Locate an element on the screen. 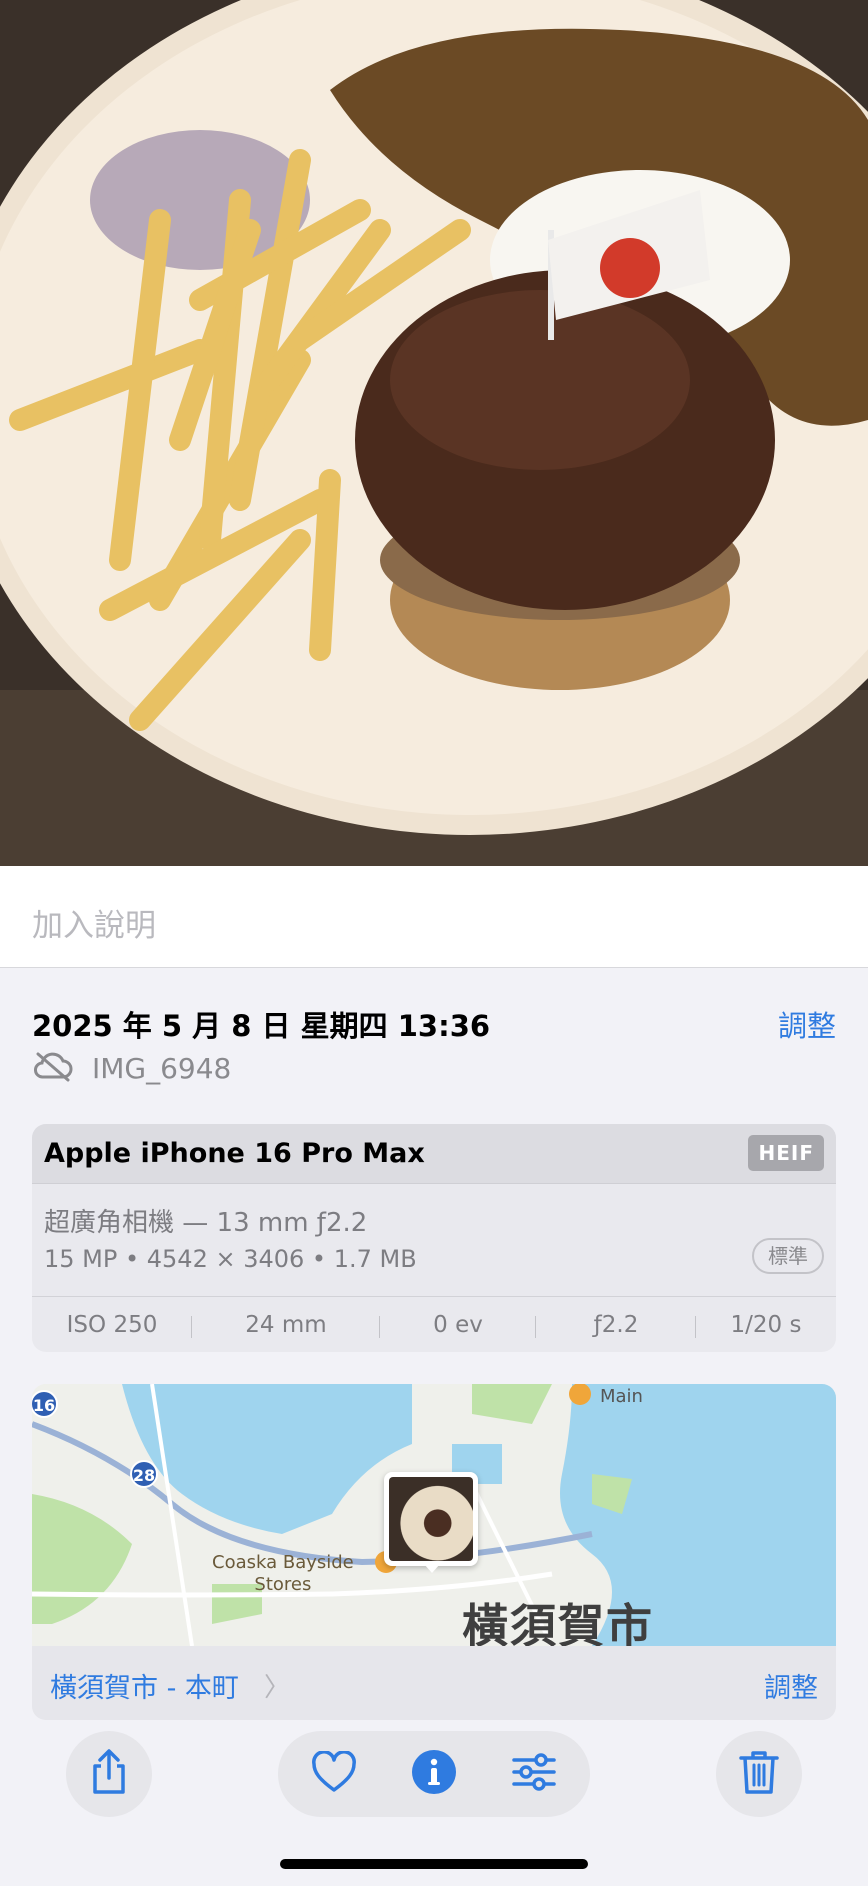 The image size is (868, 1886). photo-datetime: 2025 年 5 月 8 日 星期四 13:36 is located at coordinates (261, 1026).